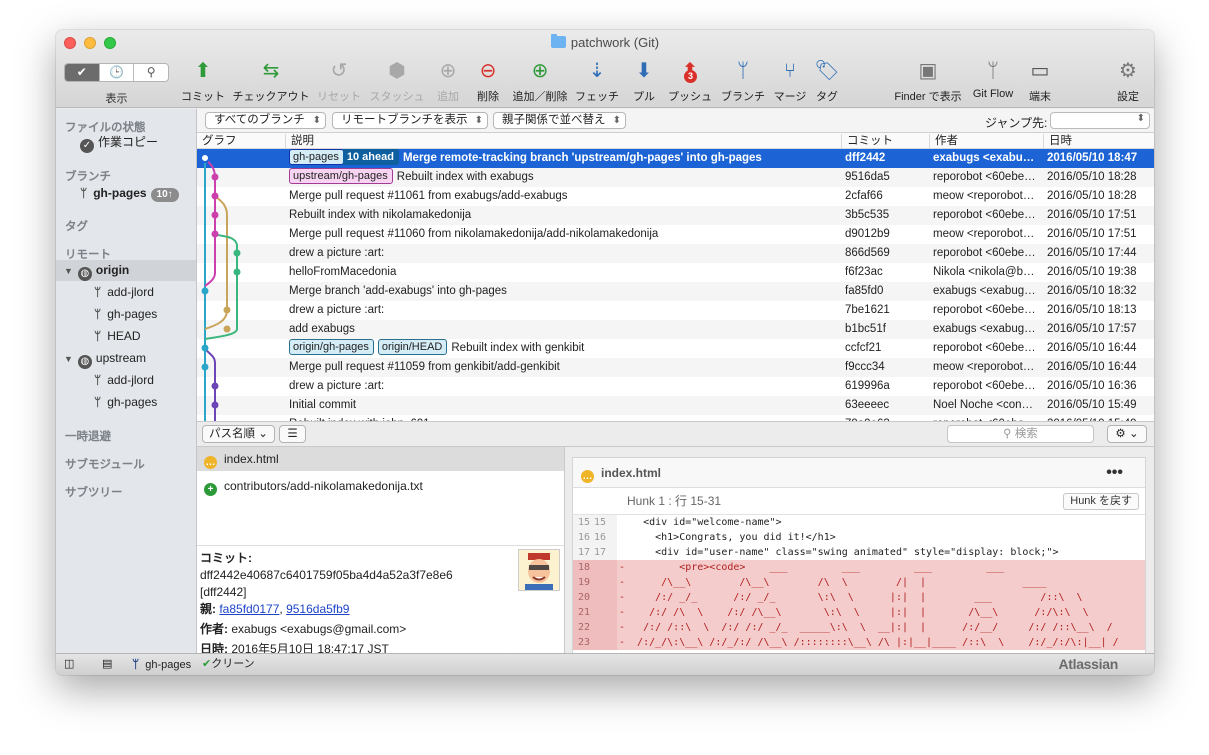 The image size is (1209, 755). I want to click on terminal-button: ▭ 端末, so click(1040, 81).